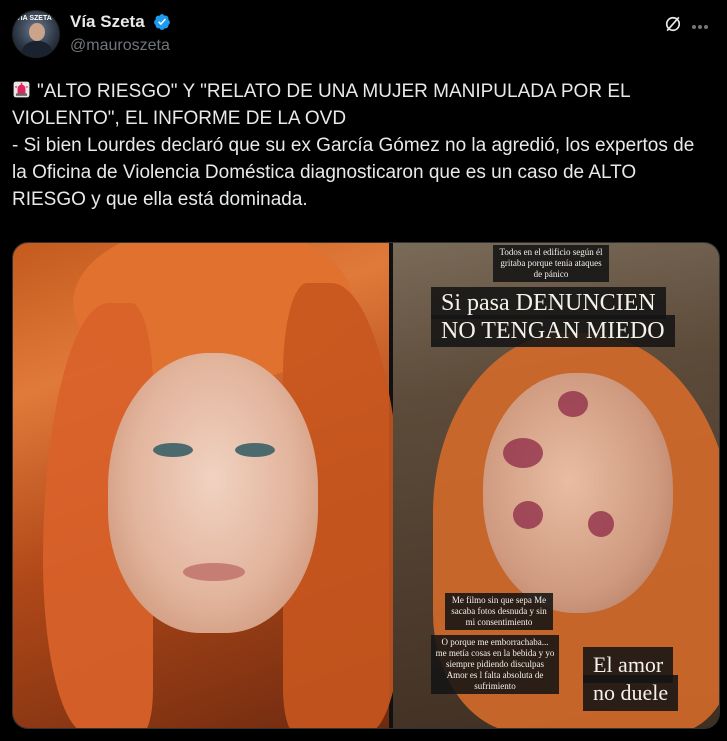 This screenshot has height=741, width=727. What do you see at coordinates (702, 25) in the screenshot?
I see `more-icon` at bounding box center [702, 25].